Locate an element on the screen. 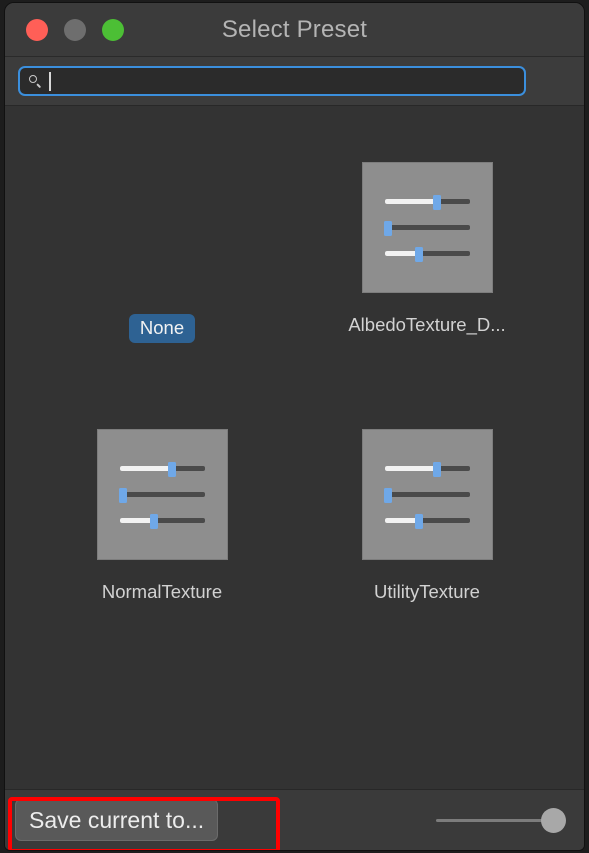 This screenshot has height=853, width=589. search-icon is located at coordinates (35, 81).